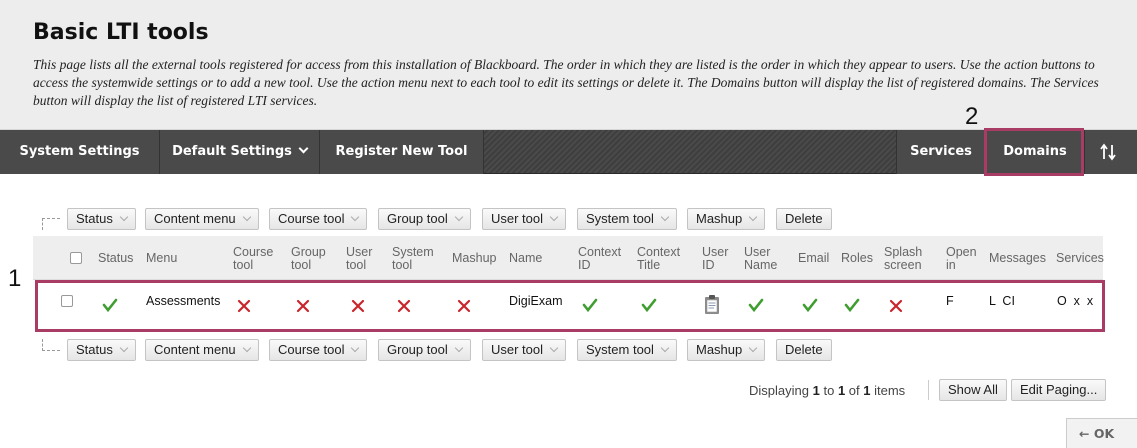 This screenshot has width=1137, height=448. Describe the element at coordinates (708, 265) in the screenshot. I see `col-user-id-line2: ID` at that location.